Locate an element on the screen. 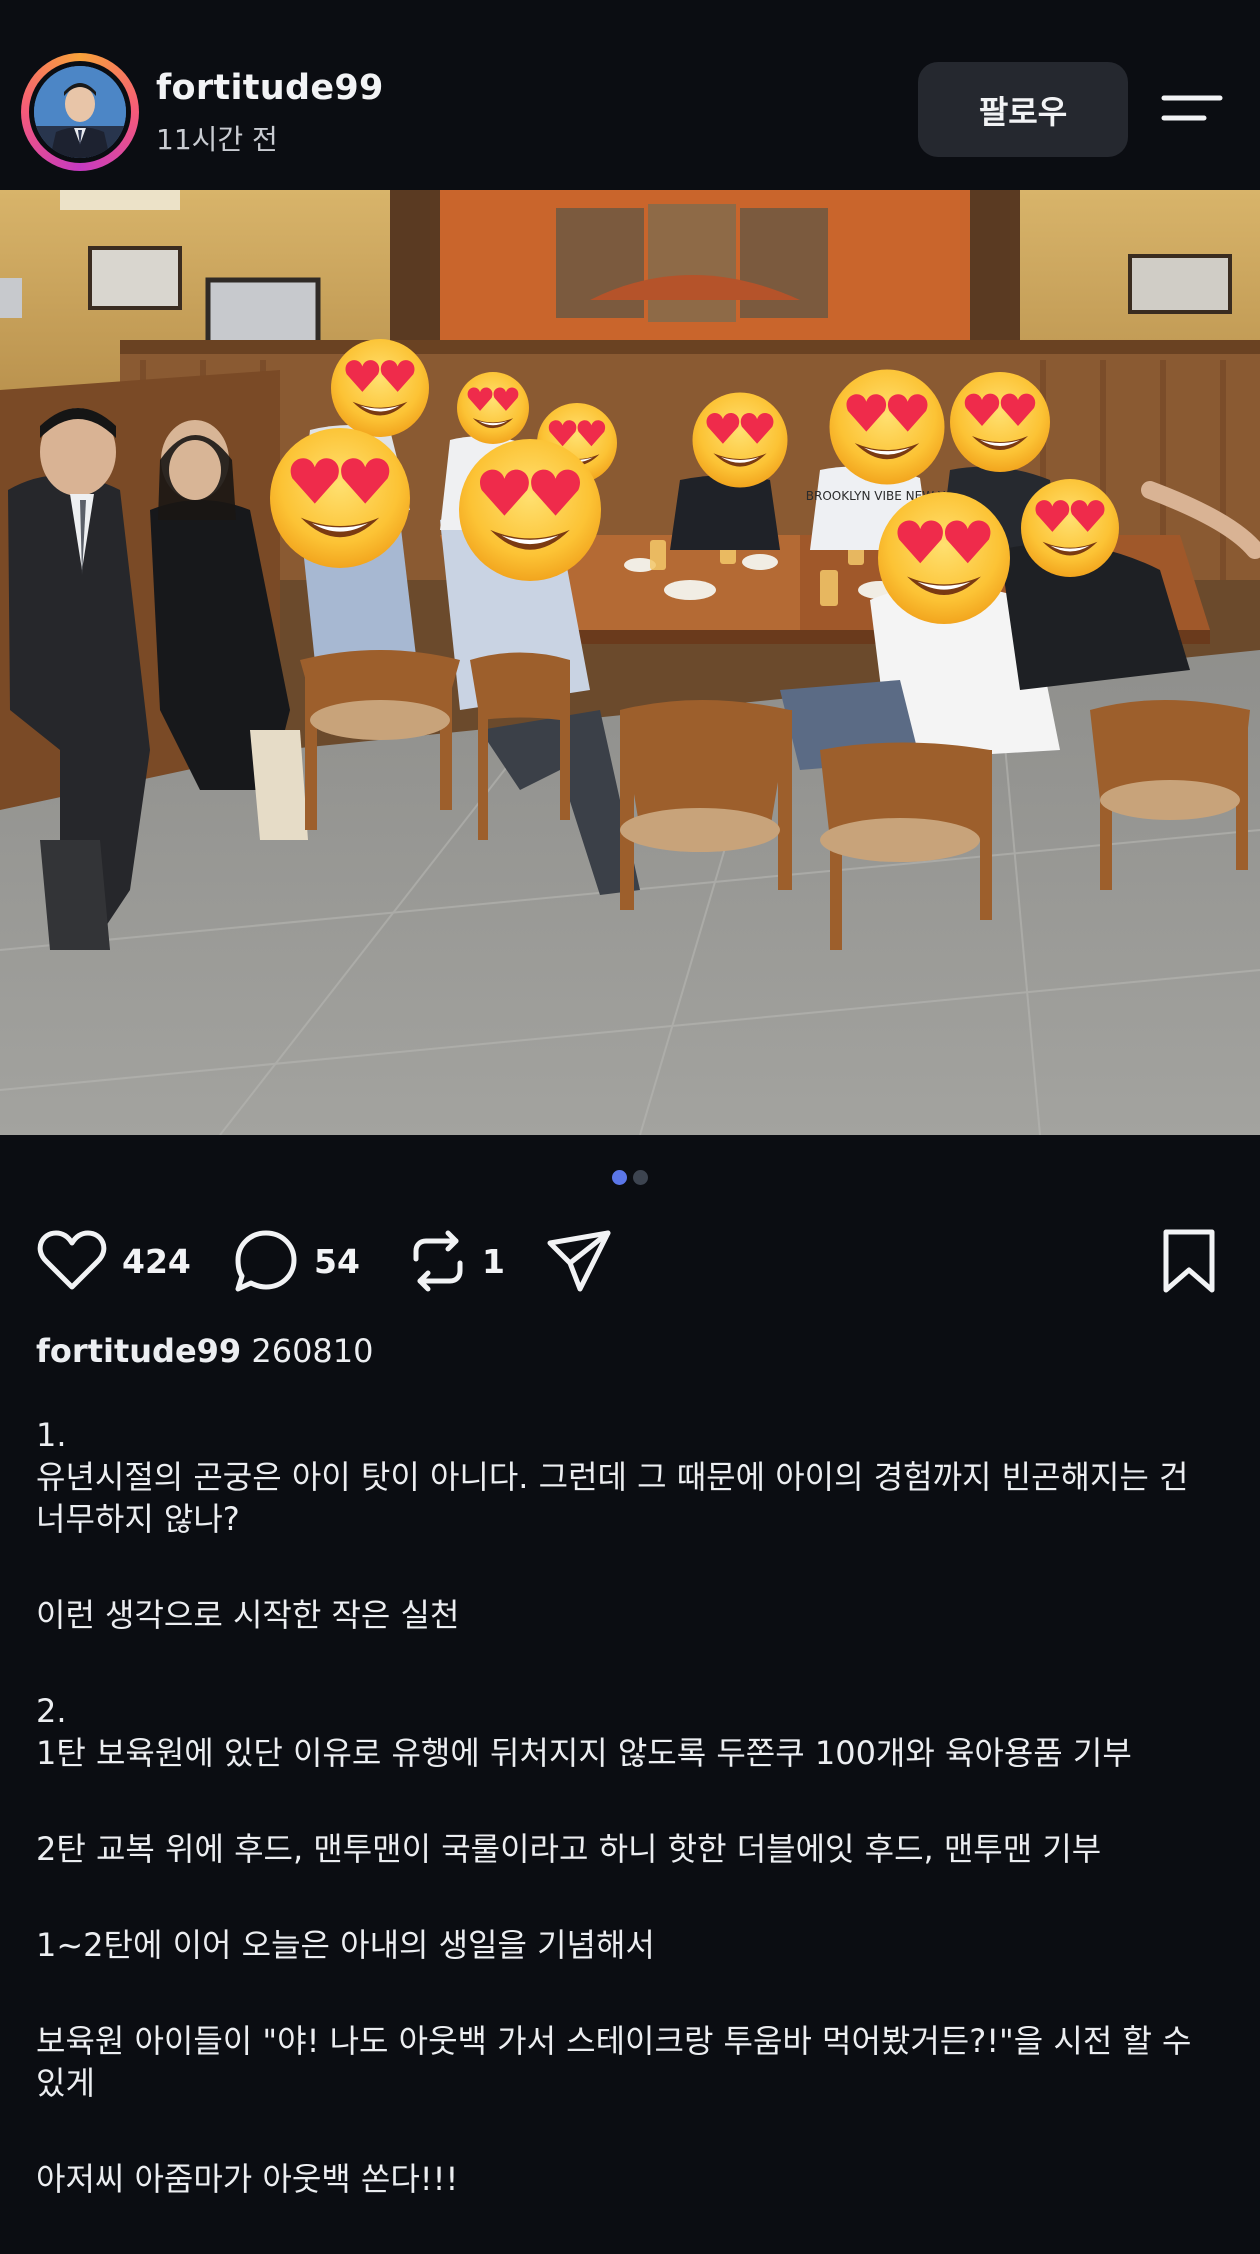 This screenshot has width=1260, height=2254. share-button is located at coordinates (579, 1261).